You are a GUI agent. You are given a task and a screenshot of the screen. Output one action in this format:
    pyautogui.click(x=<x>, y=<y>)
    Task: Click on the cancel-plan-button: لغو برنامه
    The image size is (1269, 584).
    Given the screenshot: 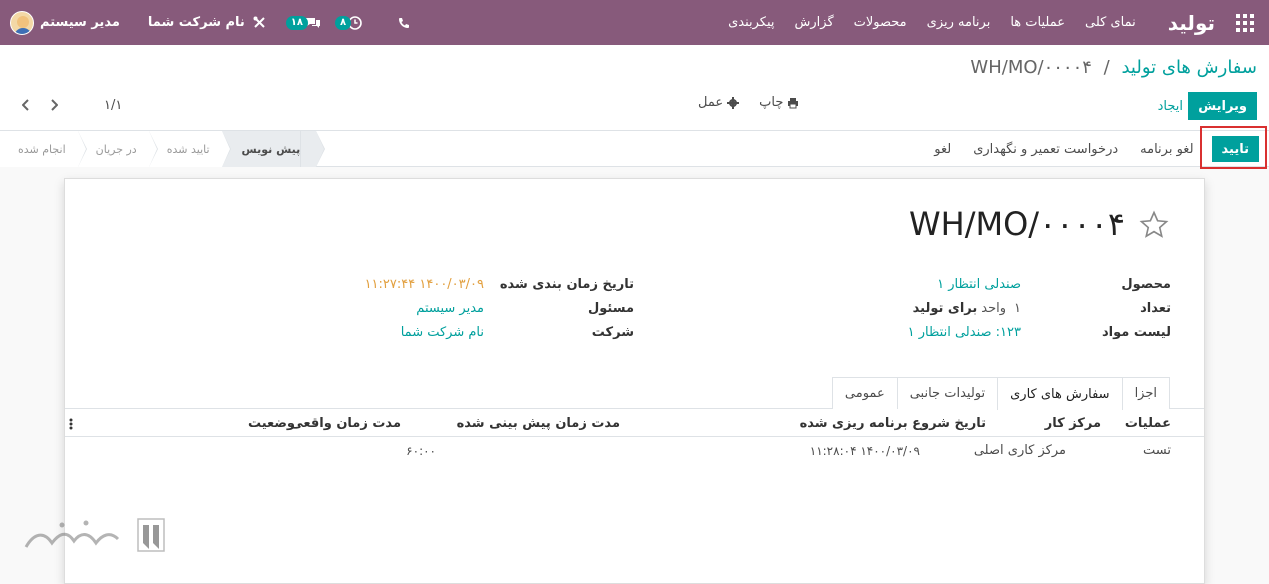 What is the action you would take?
    pyautogui.click(x=1166, y=149)
    